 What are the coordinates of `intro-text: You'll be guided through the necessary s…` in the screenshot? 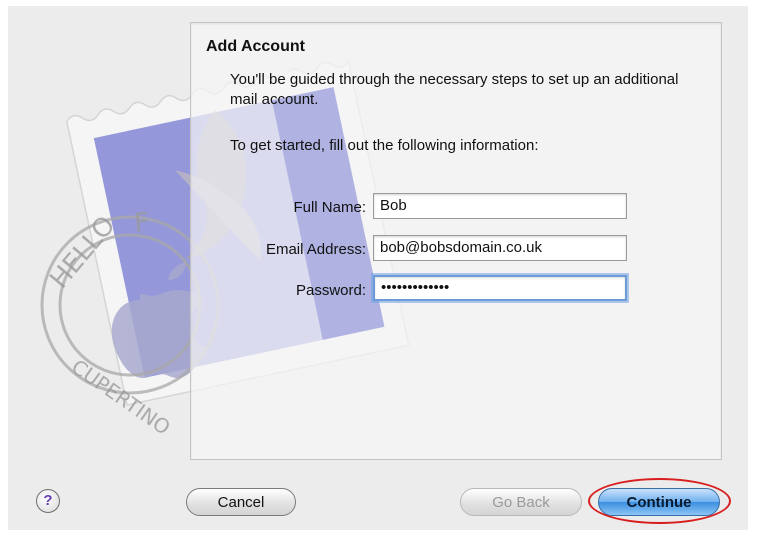 It's located at (454, 89).